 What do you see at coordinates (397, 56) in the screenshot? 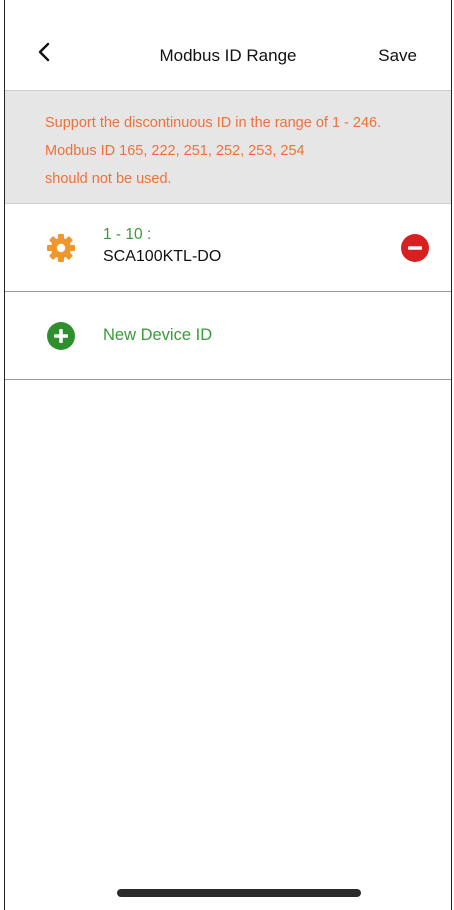
I see `save-button: Save` at bounding box center [397, 56].